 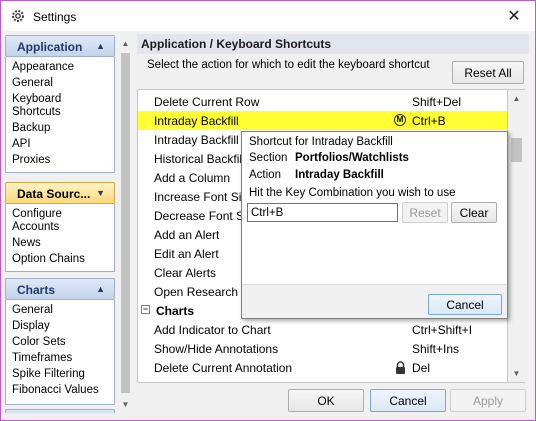 What do you see at coordinates (474, 212) in the screenshot?
I see `clear-button: Clear` at bounding box center [474, 212].